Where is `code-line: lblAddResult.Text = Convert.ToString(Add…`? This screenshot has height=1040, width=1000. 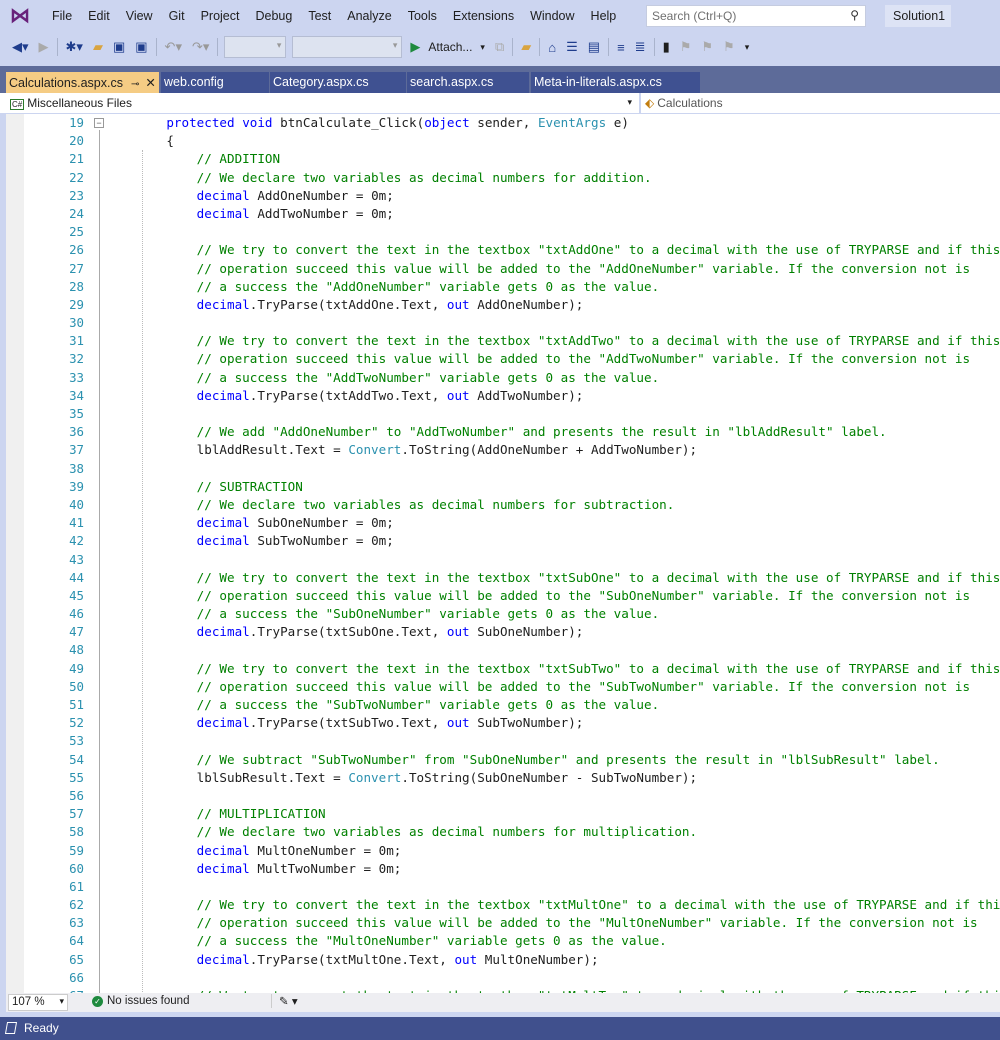 code-line: lblAddResult.Text = Convert.ToString(Add… is located at coordinates (568, 450).